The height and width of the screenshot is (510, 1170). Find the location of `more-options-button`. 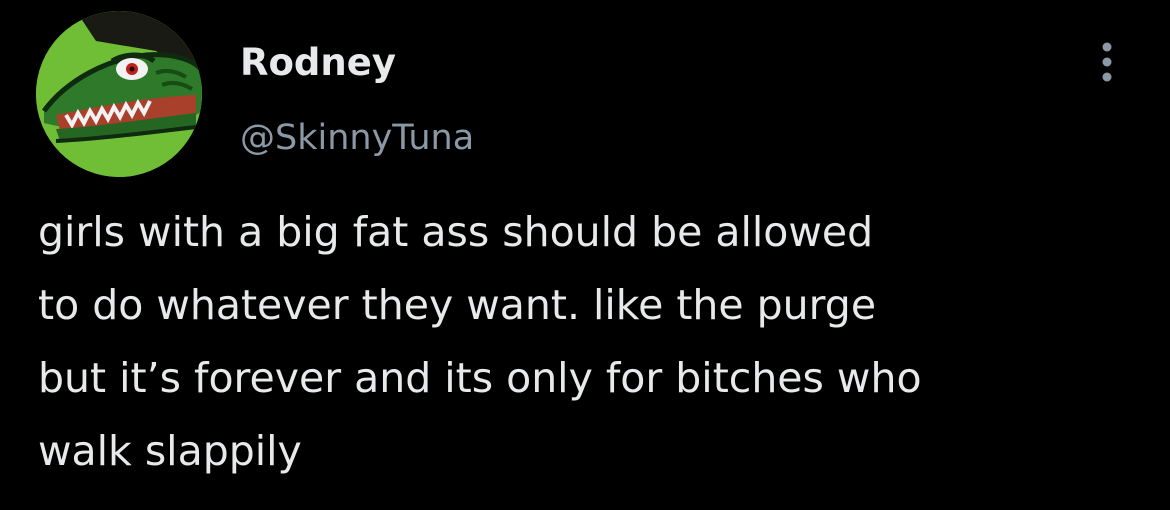

more-options-button is located at coordinates (1107, 62).